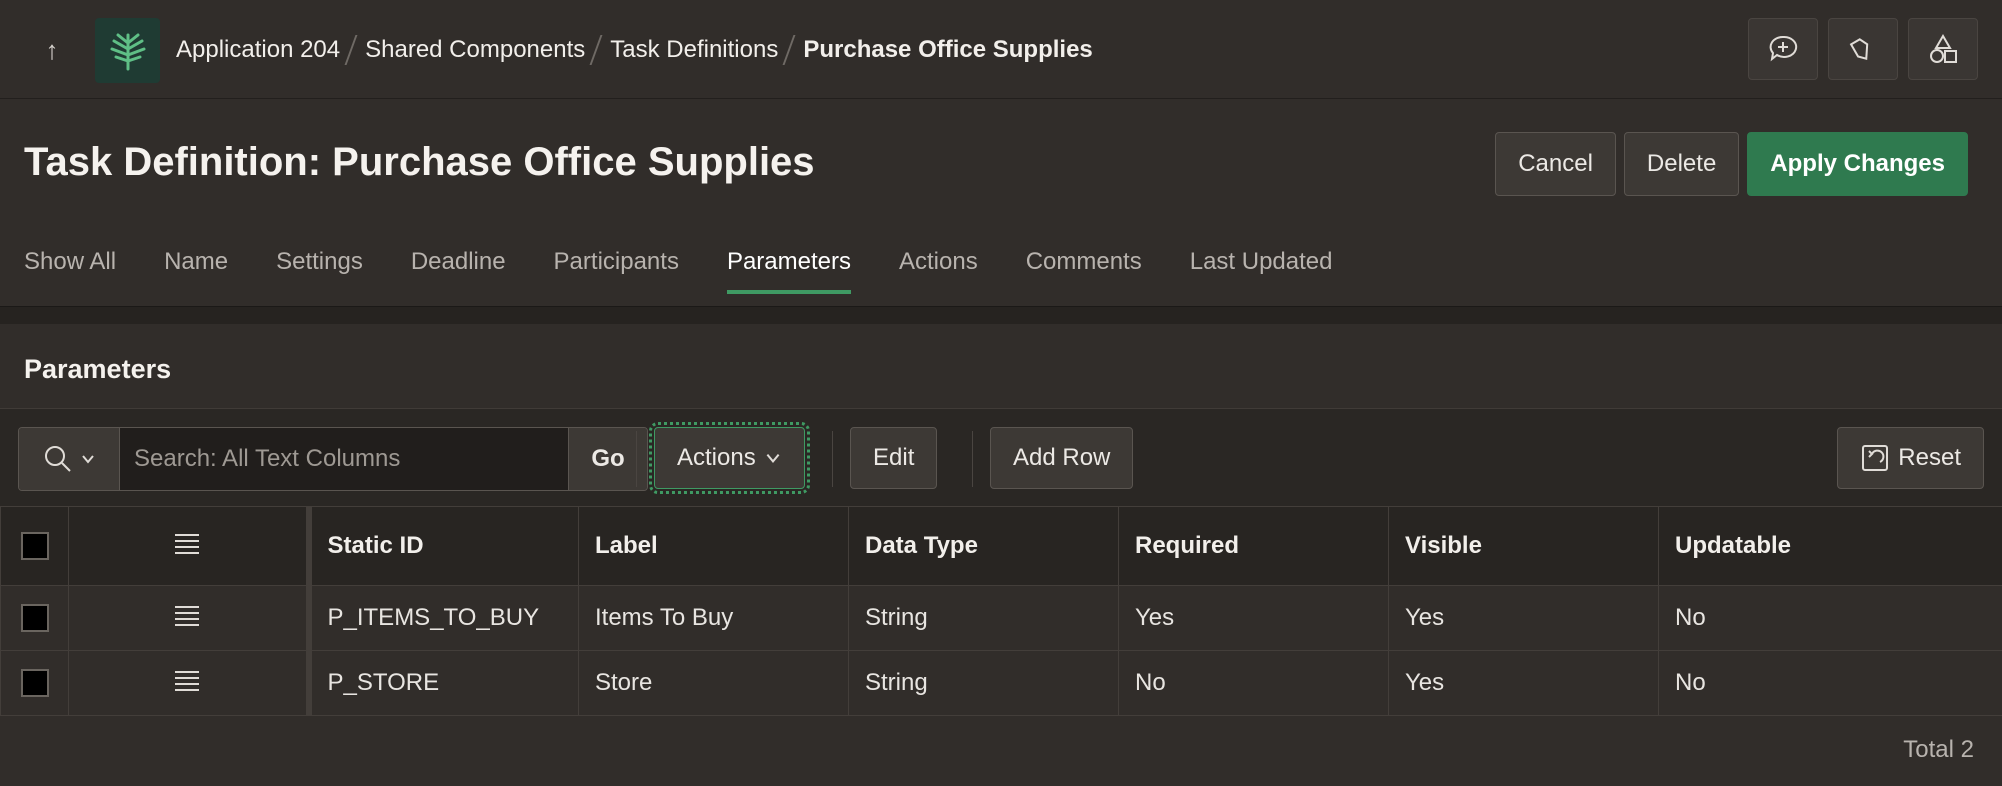 The image size is (2002, 786). I want to click on tab-name: Name, so click(196, 271).